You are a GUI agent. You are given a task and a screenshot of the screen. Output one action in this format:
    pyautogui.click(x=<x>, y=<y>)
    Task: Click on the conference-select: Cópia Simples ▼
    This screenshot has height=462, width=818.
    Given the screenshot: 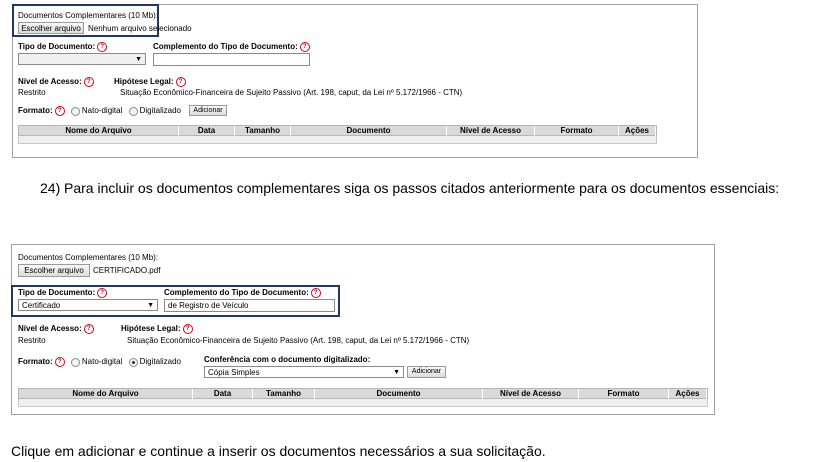 What is the action you would take?
    pyautogui.click(x=304, y=372)
    